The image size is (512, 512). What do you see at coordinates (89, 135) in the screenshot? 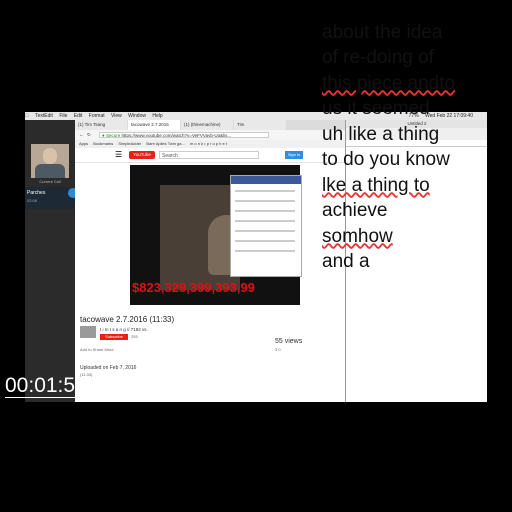
I see `reload-icon: ↻` at bounding box center [89, 135].